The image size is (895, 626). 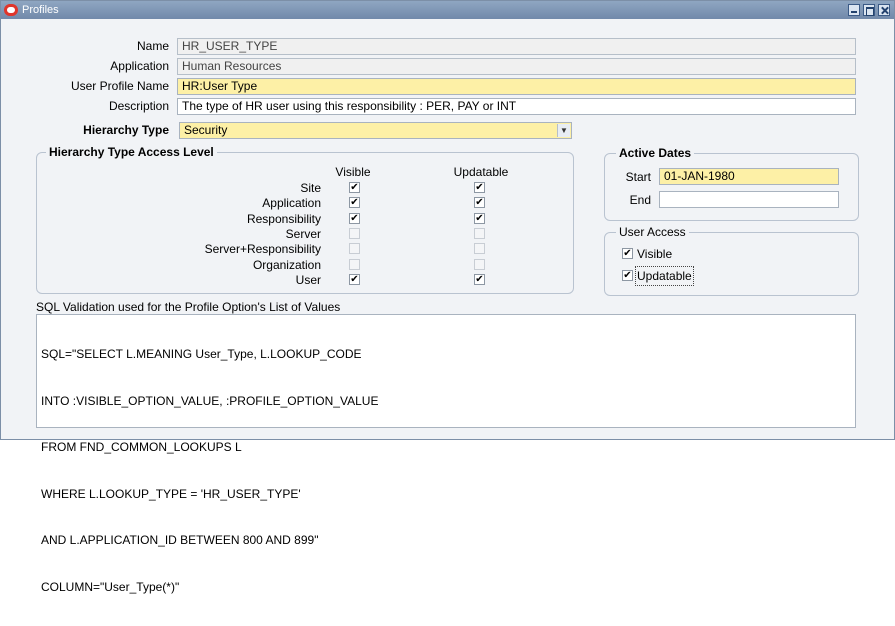 What do you see at coordinates (655, 153) in the screenshot?
I see `active-dates-title: Active Dates` at bounding box center [655, 153].